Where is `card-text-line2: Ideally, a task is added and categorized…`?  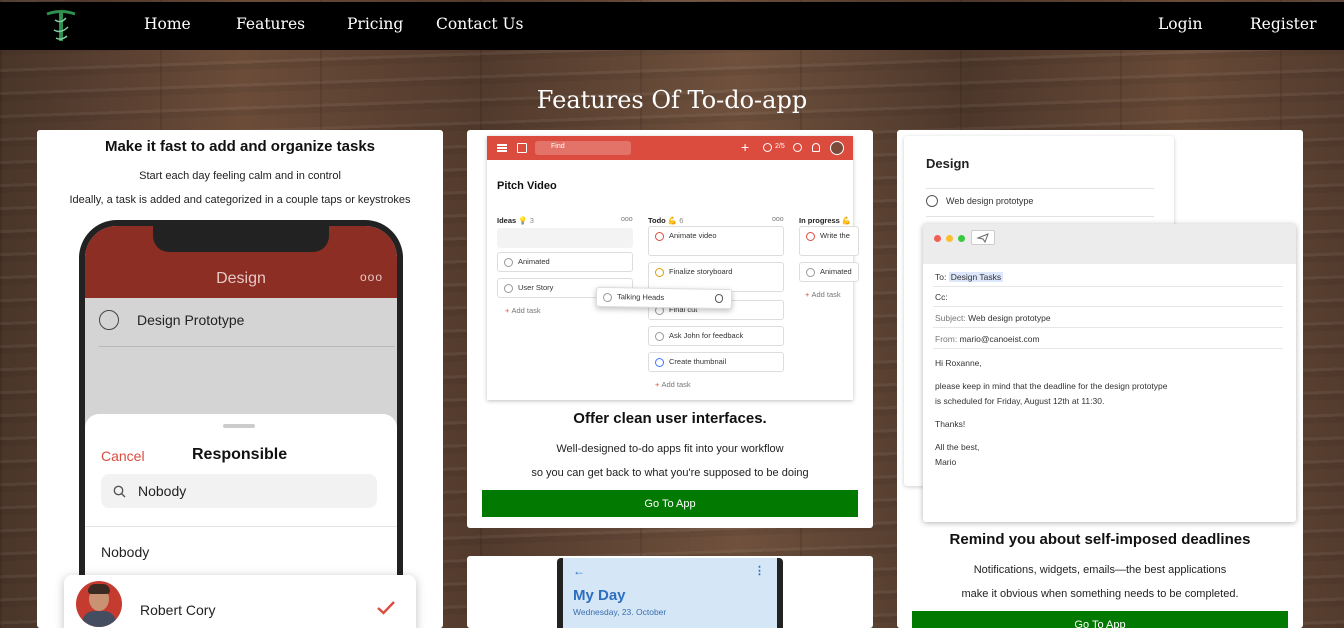 card-text-line2: Ideally, a task is added and categorized… is located at coordinates (240, 200).